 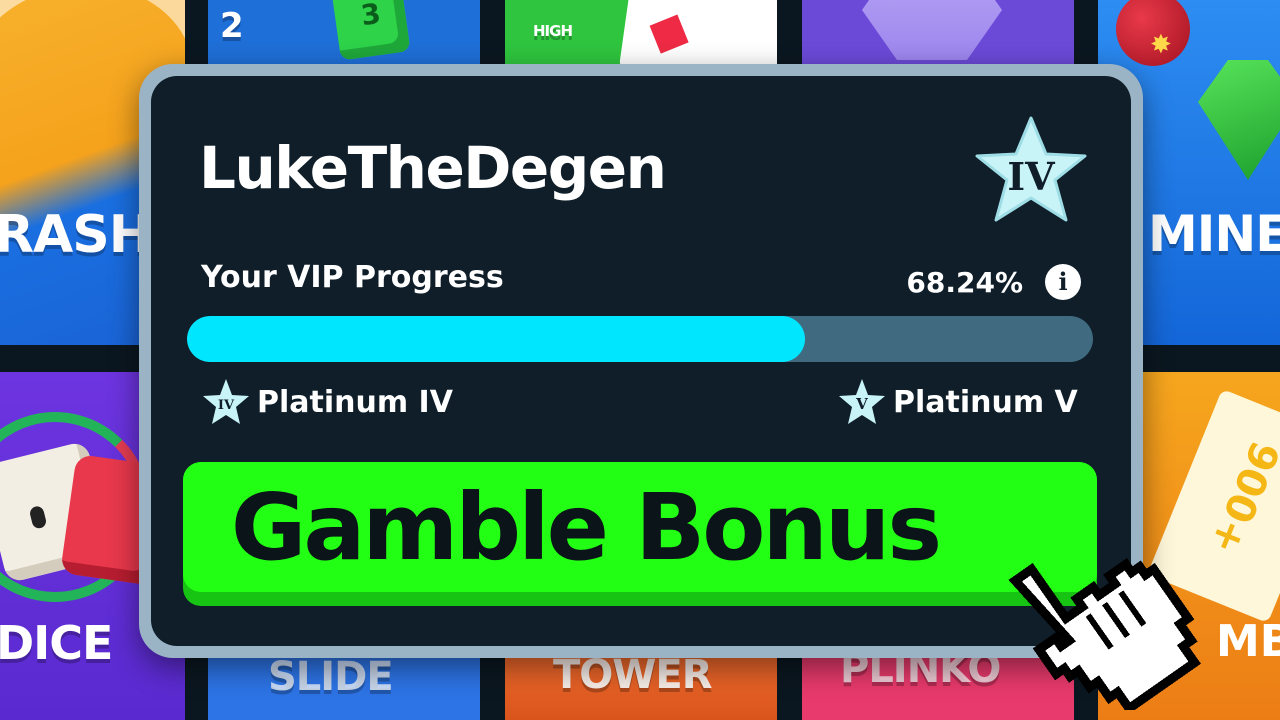 What do you see at coordinates (1104, 634) in the screenshot?
I see `hand-pointer-icon` at bounding box center [1104, 634].